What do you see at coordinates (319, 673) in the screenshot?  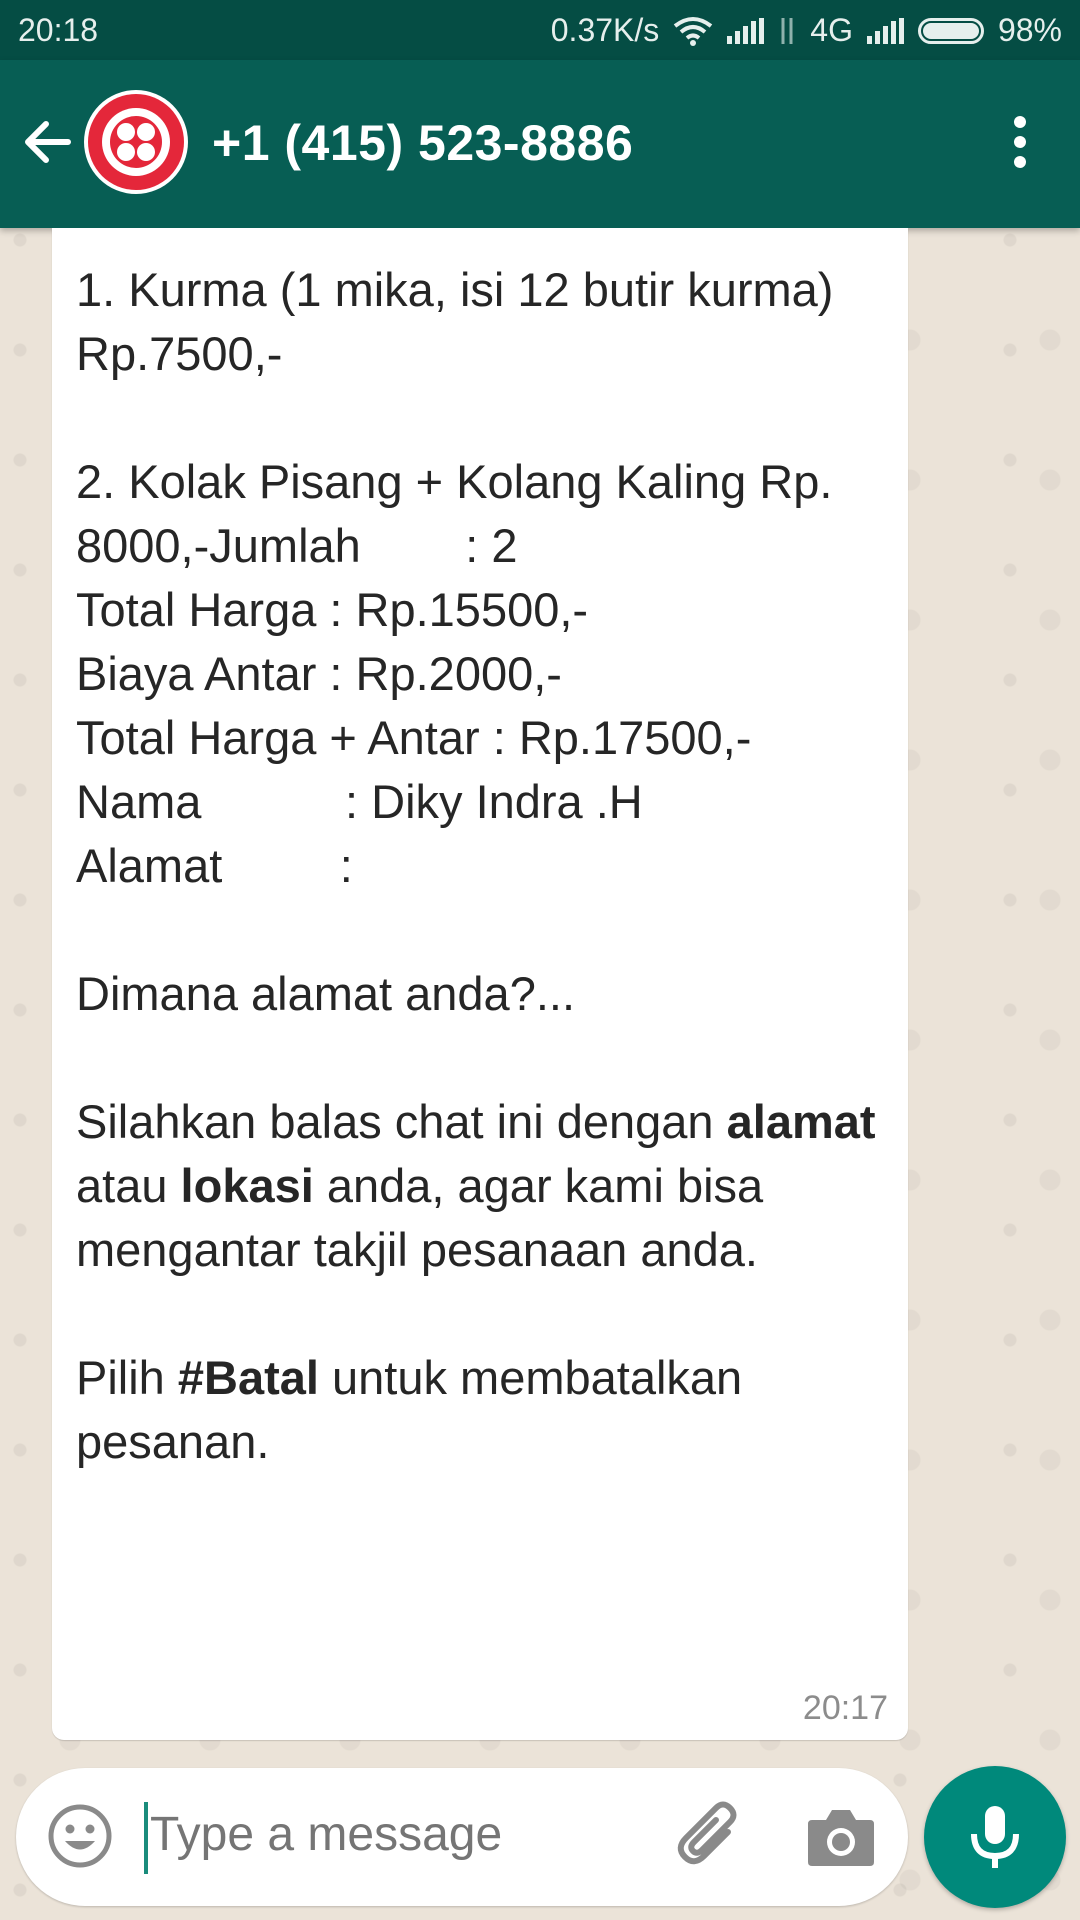 I see `msg-line-biaya: Biaya Antar : Rp.2000,-` at bounding box center [319, 673].